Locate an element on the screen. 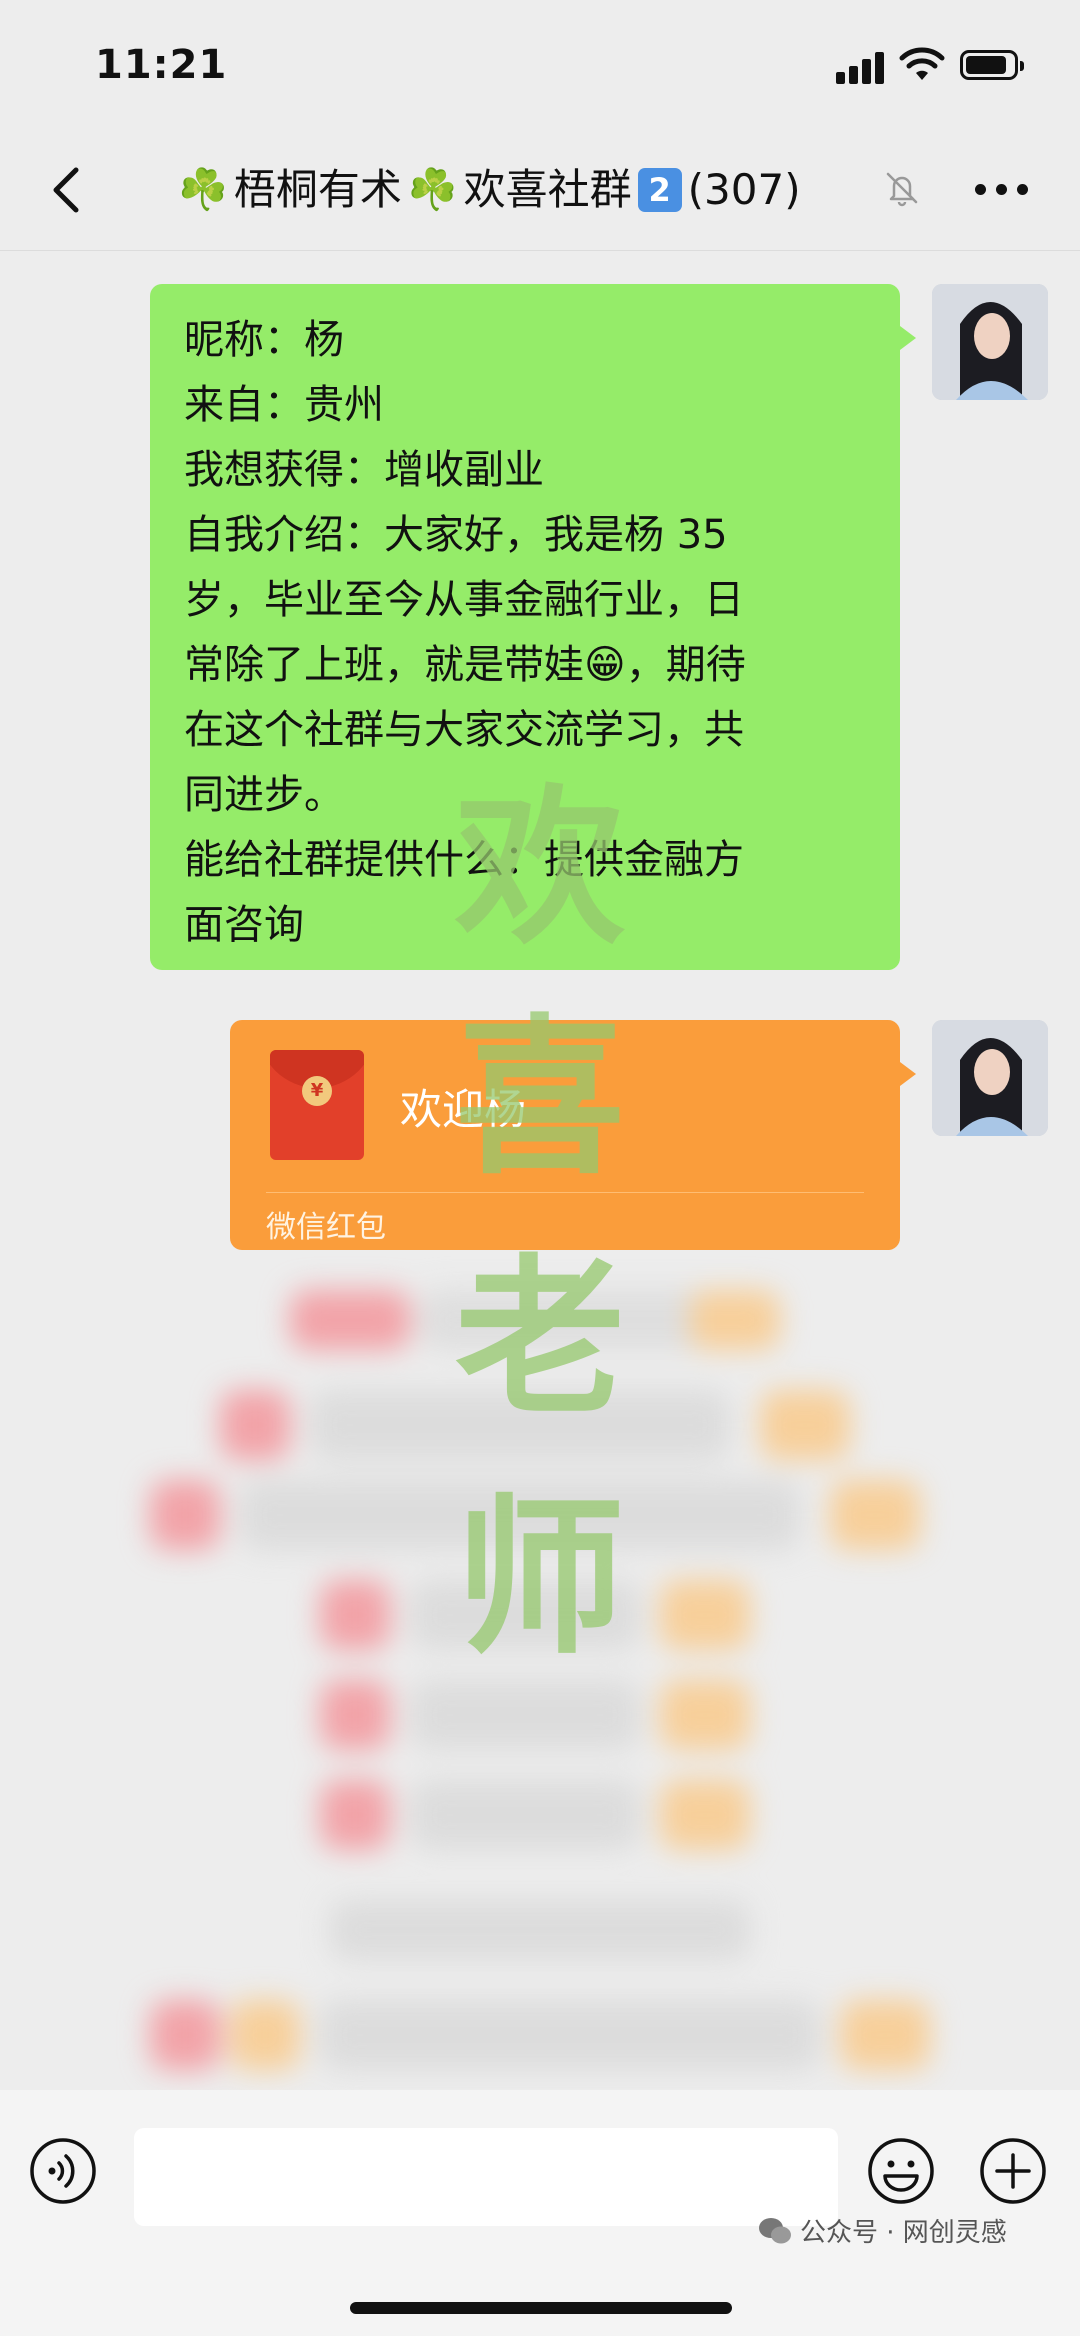  status-time: 11:21 is located at coordinates (161, 65).